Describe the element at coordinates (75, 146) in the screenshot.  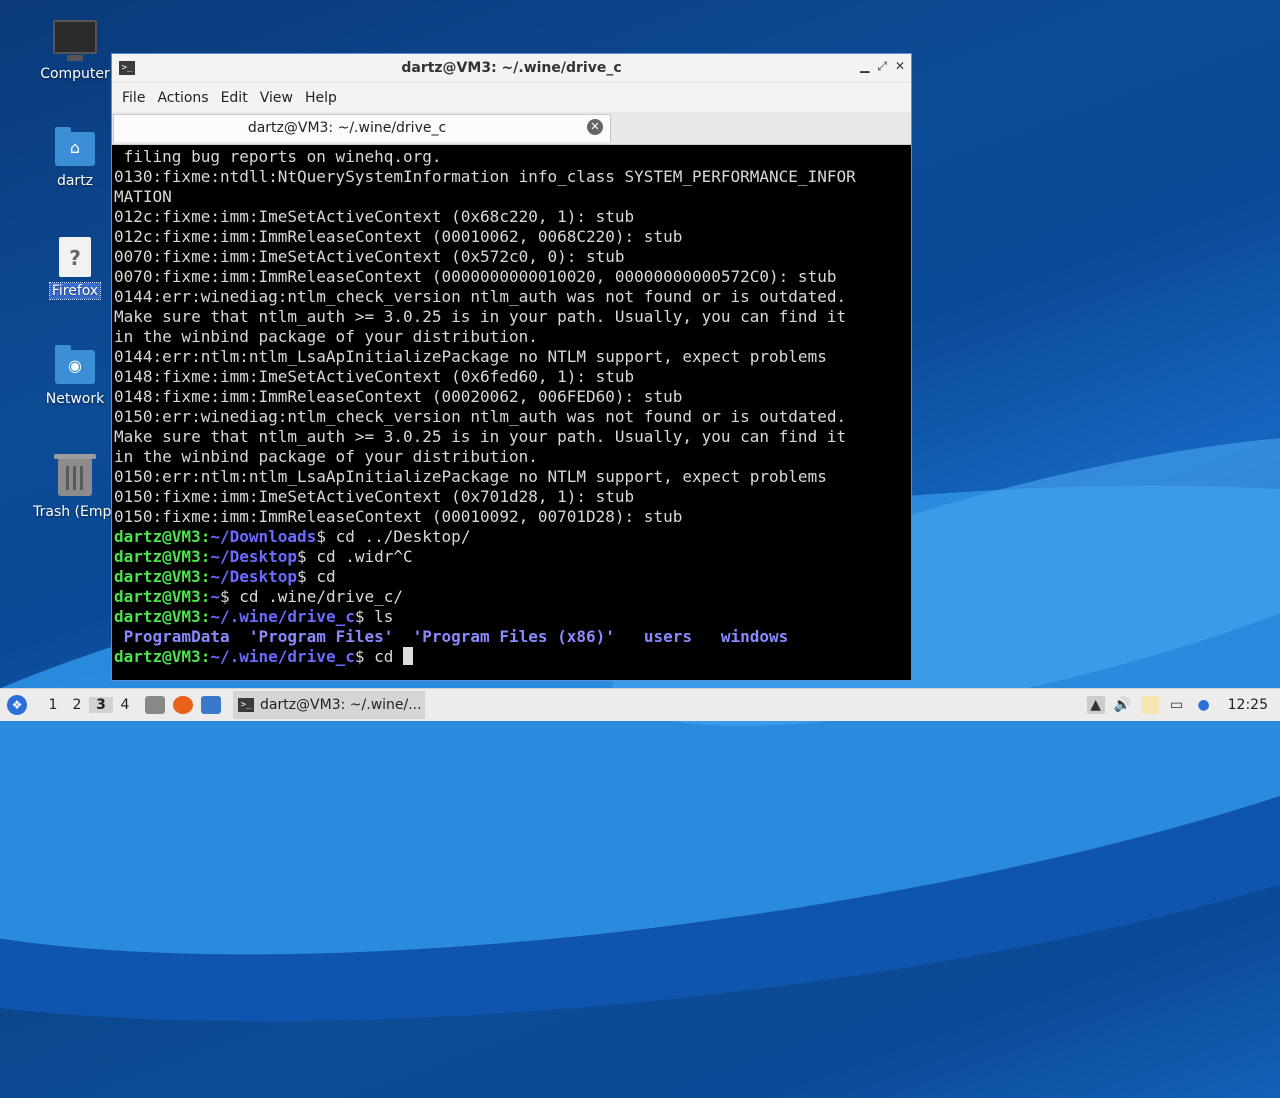
I see `home-folder-icon: ⌂` at that location.